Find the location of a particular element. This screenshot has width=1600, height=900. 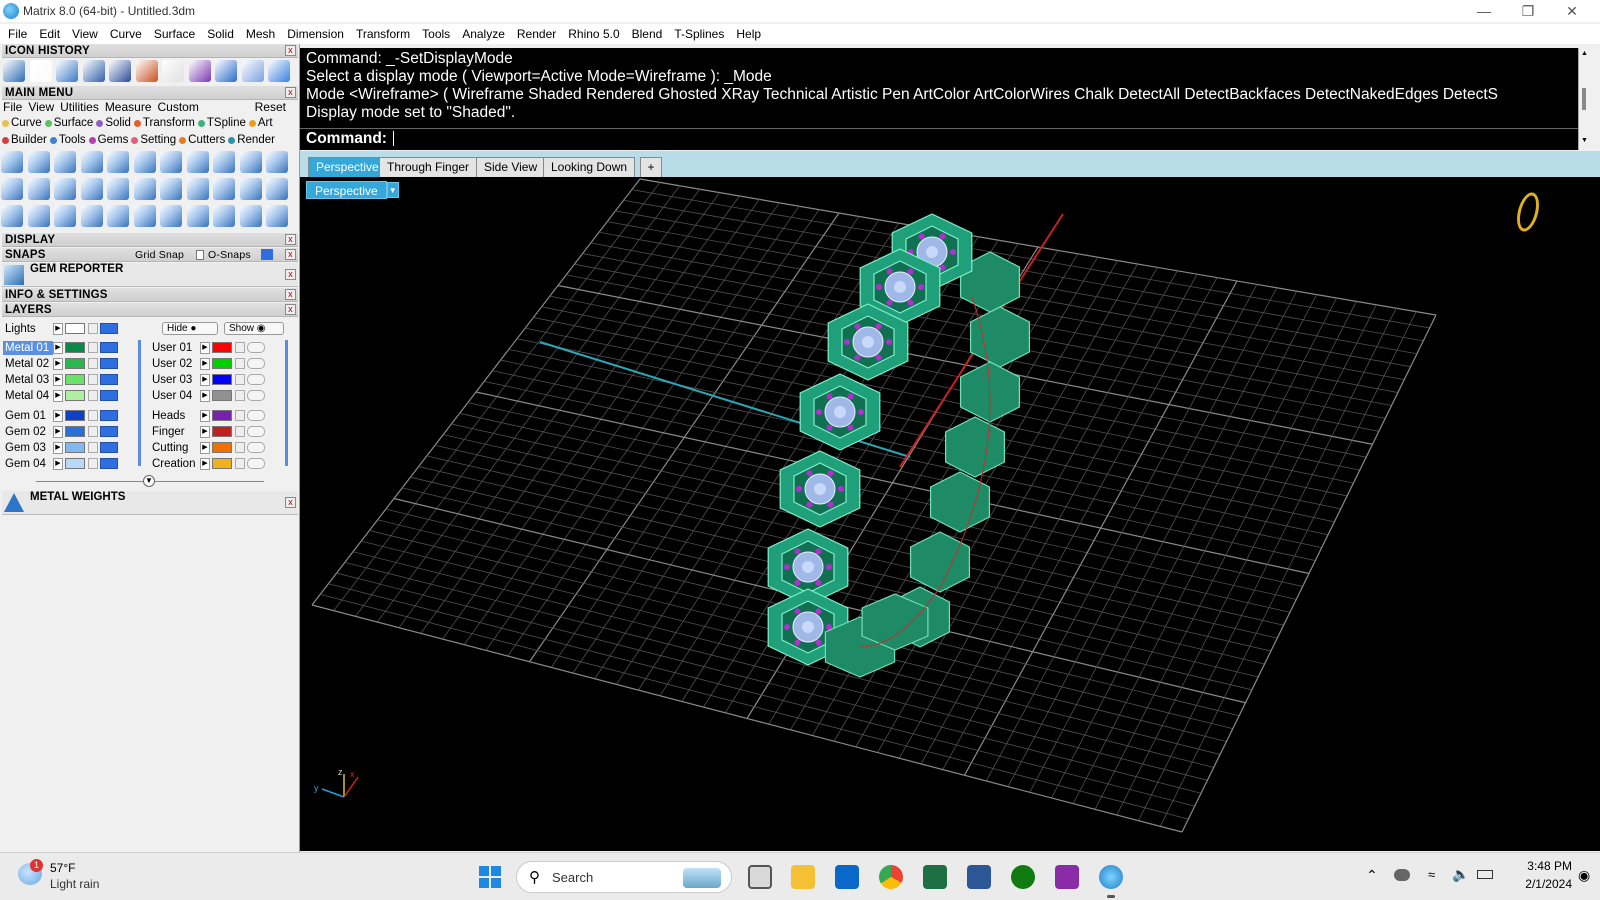

category-cutters: Cutters is located at coordinates (202, 140).